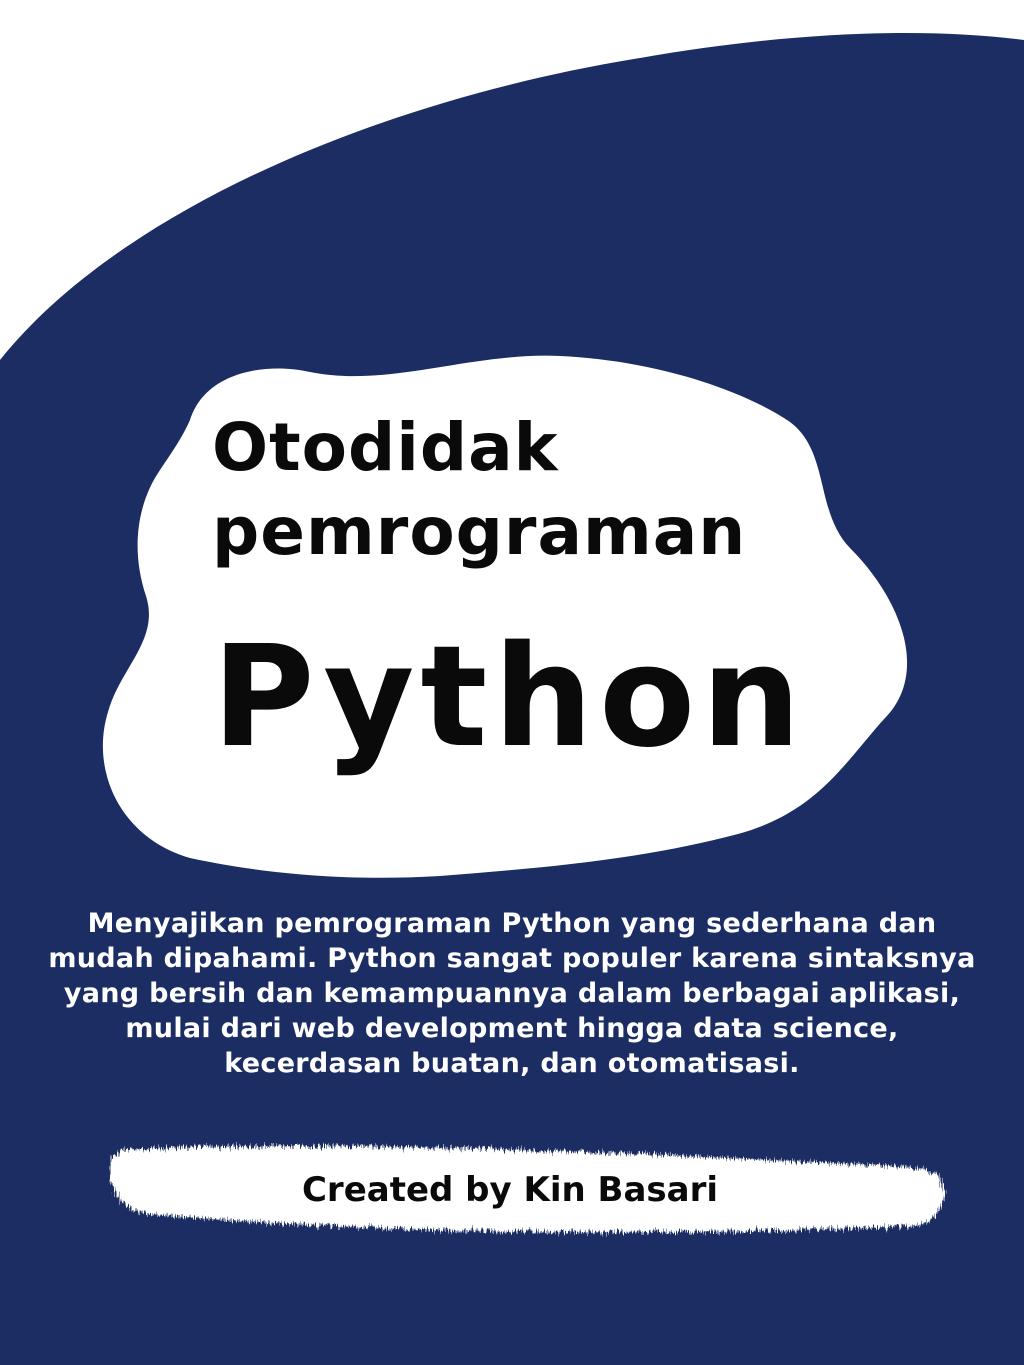  What do you see at coordinates (510, 1190) in the screenshot?
I see `author-credit: Created by Kin Basari` at bounding box center [510, 1190].